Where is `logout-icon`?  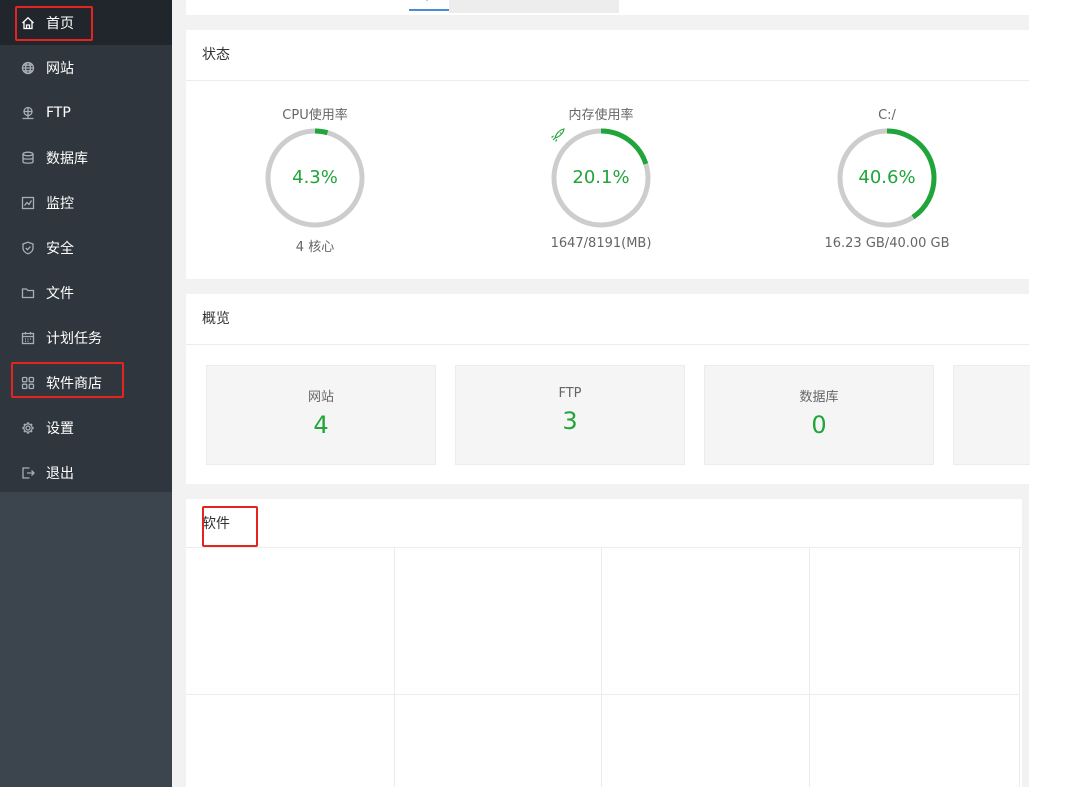 logout-icon is located at coordinates (28, 473).